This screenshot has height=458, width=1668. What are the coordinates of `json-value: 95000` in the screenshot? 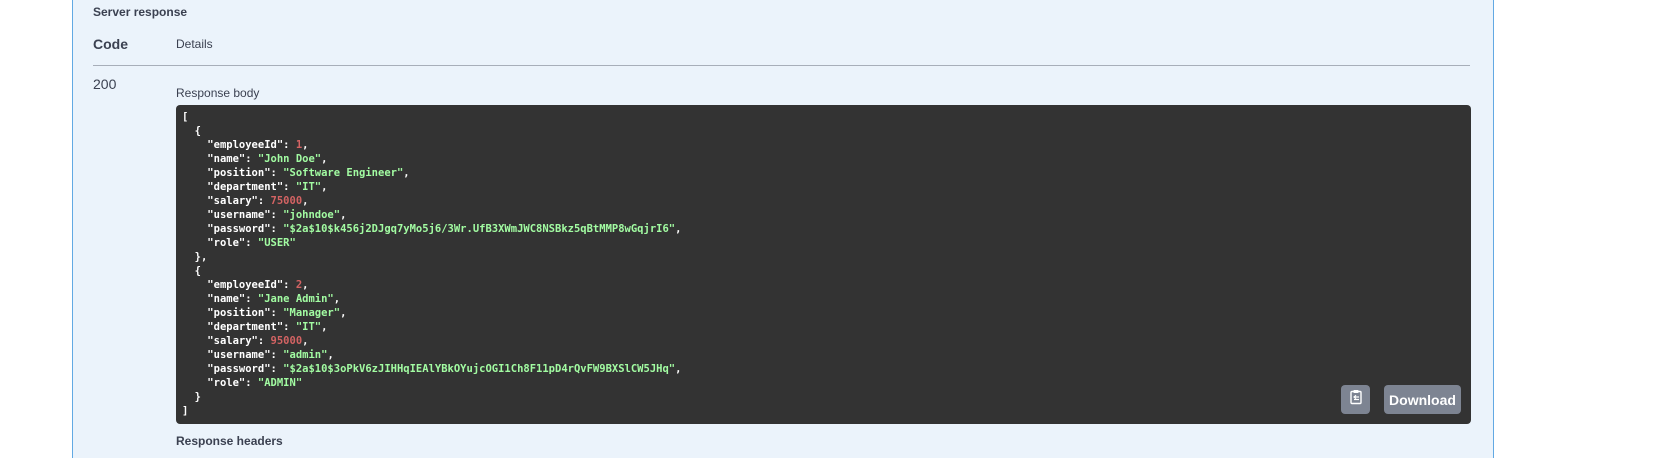 It's located at (286, 341).